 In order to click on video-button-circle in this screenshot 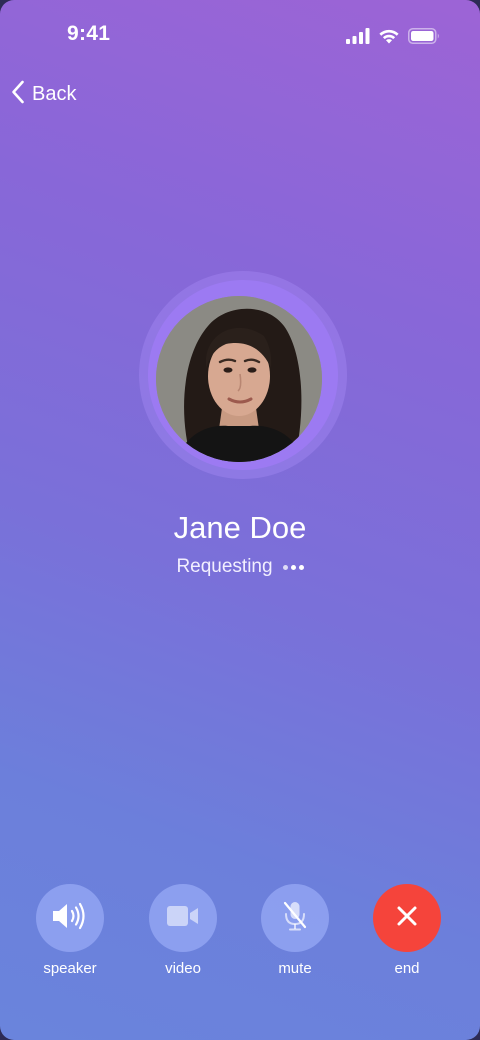, I will do `click(183, 918)`.